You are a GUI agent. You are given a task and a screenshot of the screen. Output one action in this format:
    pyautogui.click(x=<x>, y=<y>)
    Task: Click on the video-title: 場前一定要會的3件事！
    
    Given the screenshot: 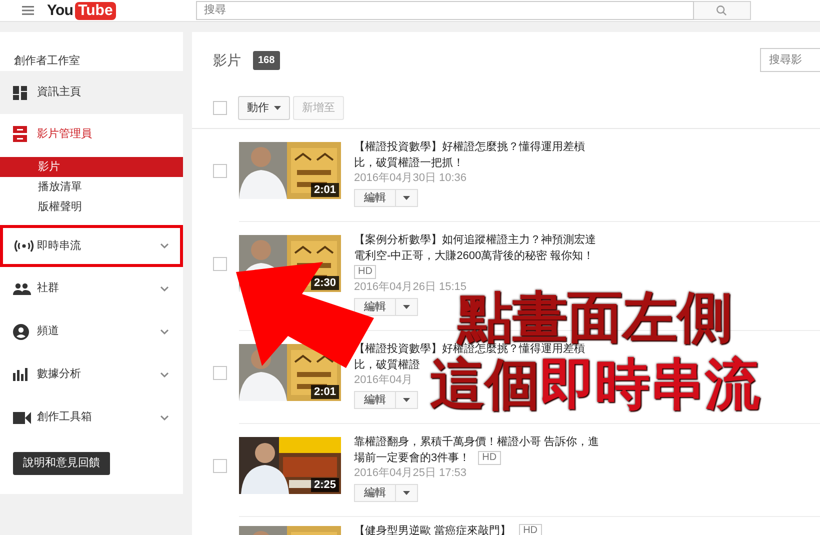 What is the action you would take?
    pyautogui.click(x=412, y=458)
    